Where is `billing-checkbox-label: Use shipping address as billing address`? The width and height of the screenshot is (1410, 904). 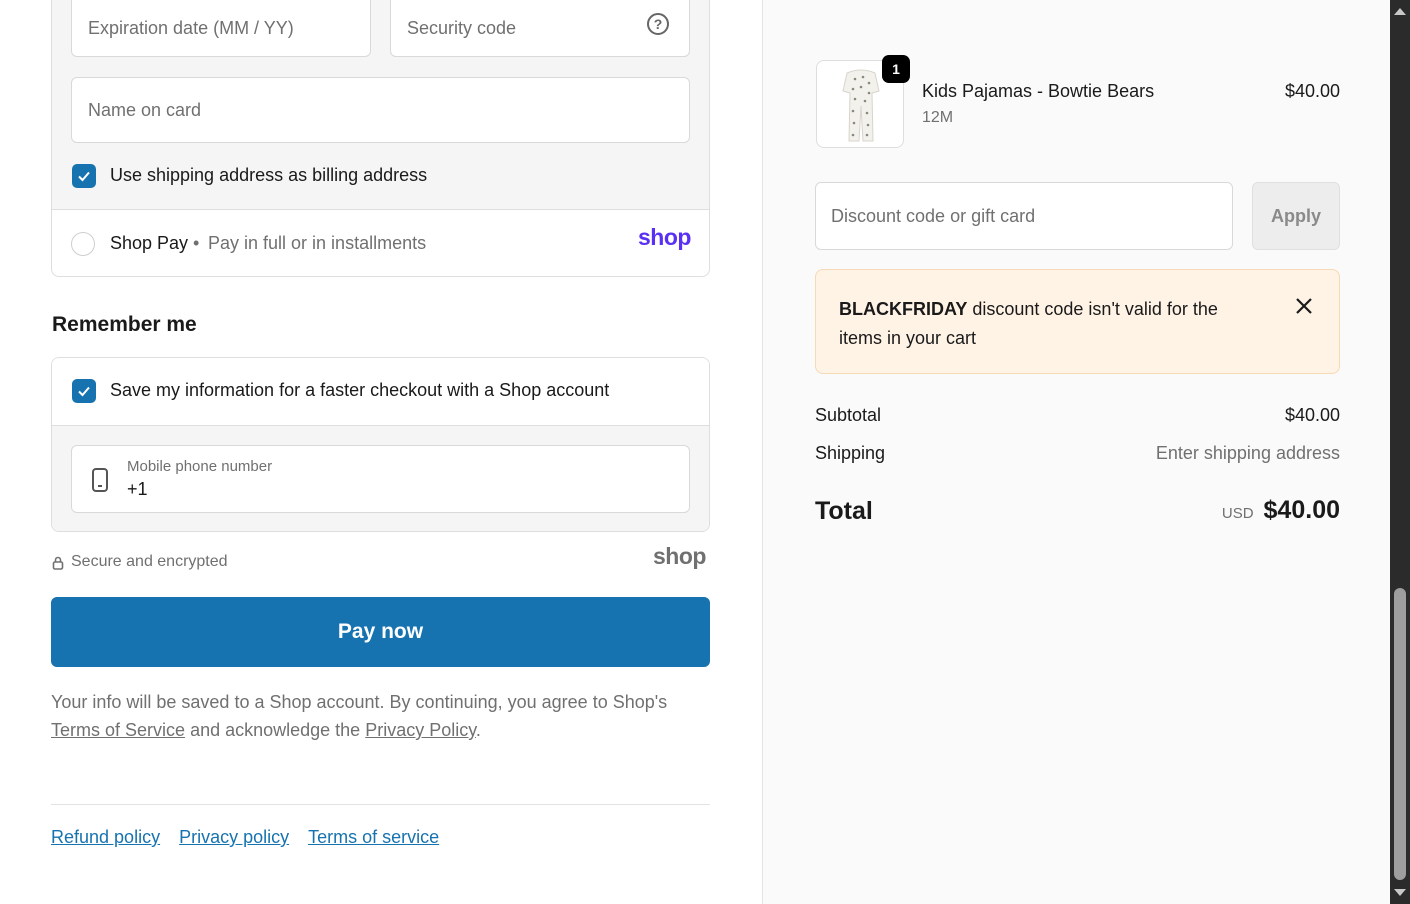 billing-checkbox-label: Use shipping address as billing address is located at coordinates (269, 175).